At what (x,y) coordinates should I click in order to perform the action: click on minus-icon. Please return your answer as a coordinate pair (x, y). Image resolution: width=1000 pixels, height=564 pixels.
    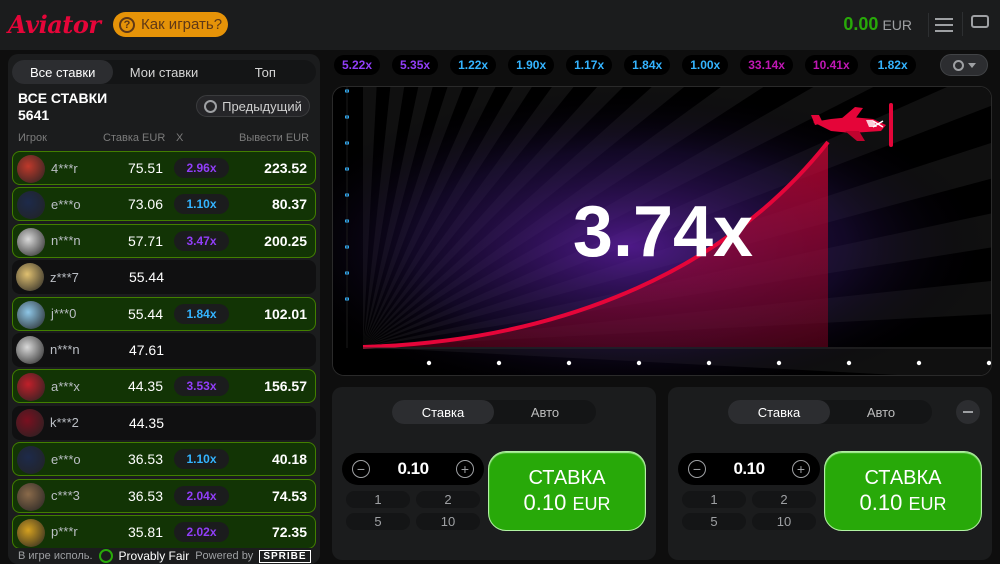
    Looking at the image, I should click on (968, 412).